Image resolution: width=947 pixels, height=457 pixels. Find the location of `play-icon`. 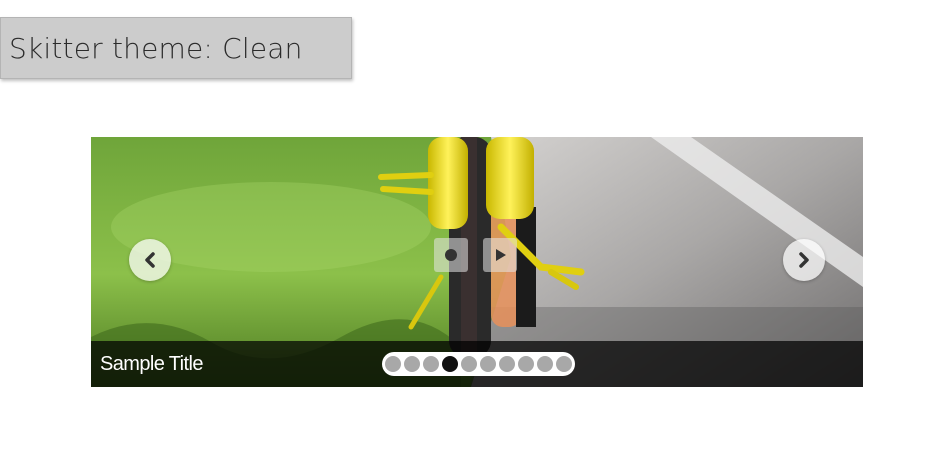

play-icon is located at coordinates (501, 255).